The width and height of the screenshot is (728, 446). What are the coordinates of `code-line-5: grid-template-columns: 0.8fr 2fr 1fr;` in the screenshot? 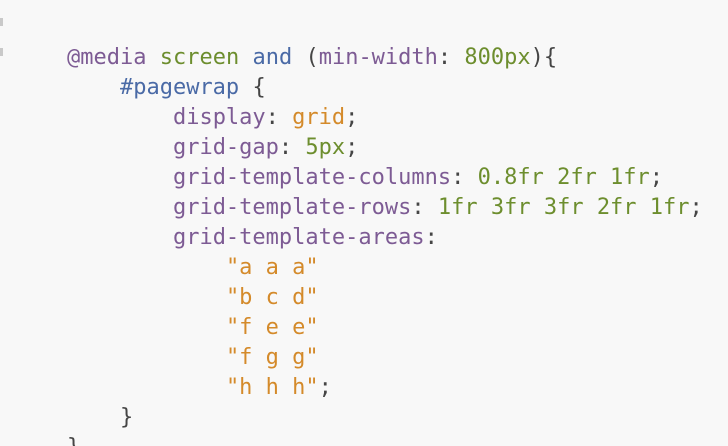 It's located at (338, 161).